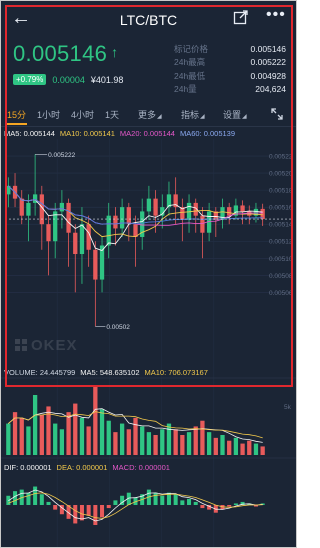 The width and height of the screenshot is (320, 548). What do you see at coordinates (190, 62) in the screenshot?
I see `stat-label: 24h最高` at bounding box center [190, 62].